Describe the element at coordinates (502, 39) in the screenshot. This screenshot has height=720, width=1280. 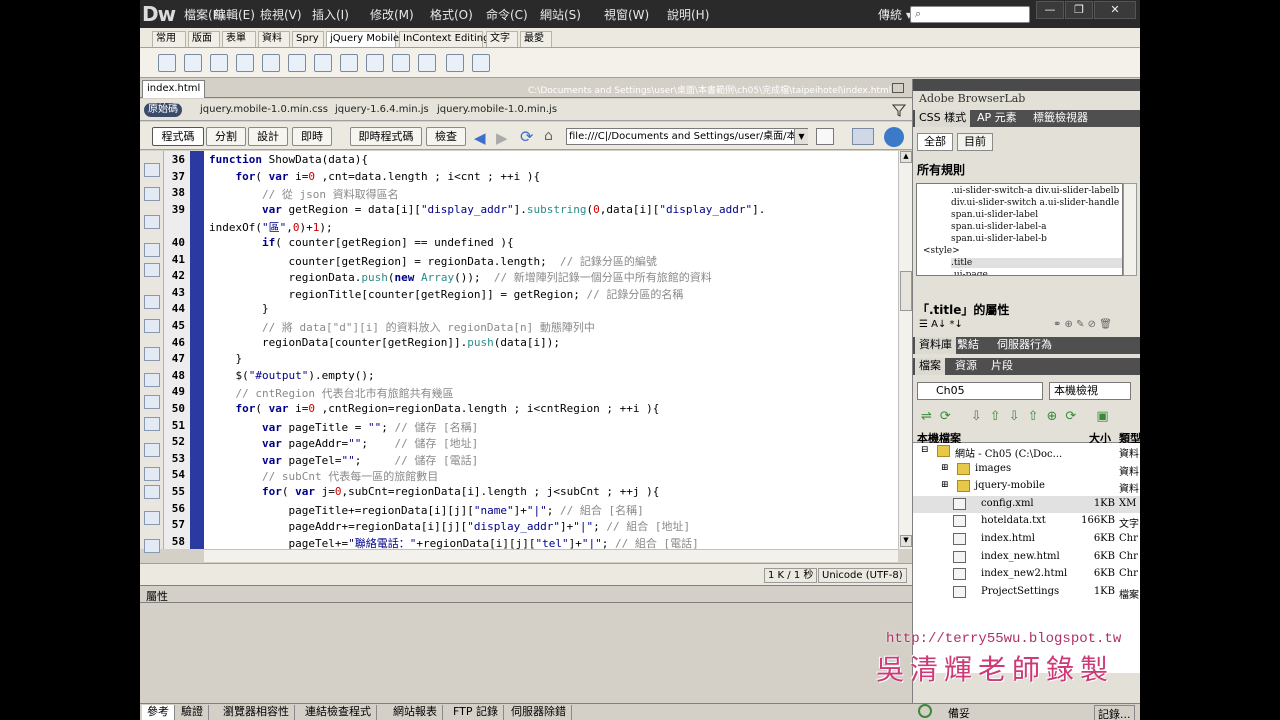
I see `insert-tab: 文字` at that location.